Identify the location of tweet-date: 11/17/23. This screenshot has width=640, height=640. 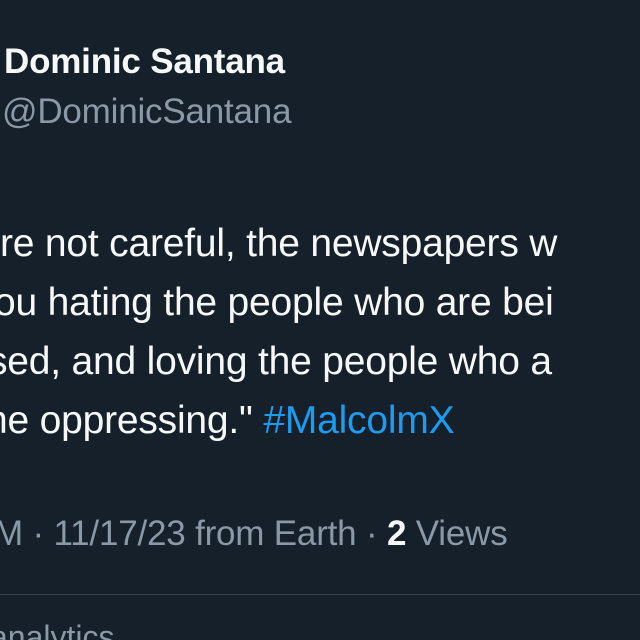
(119, 533).